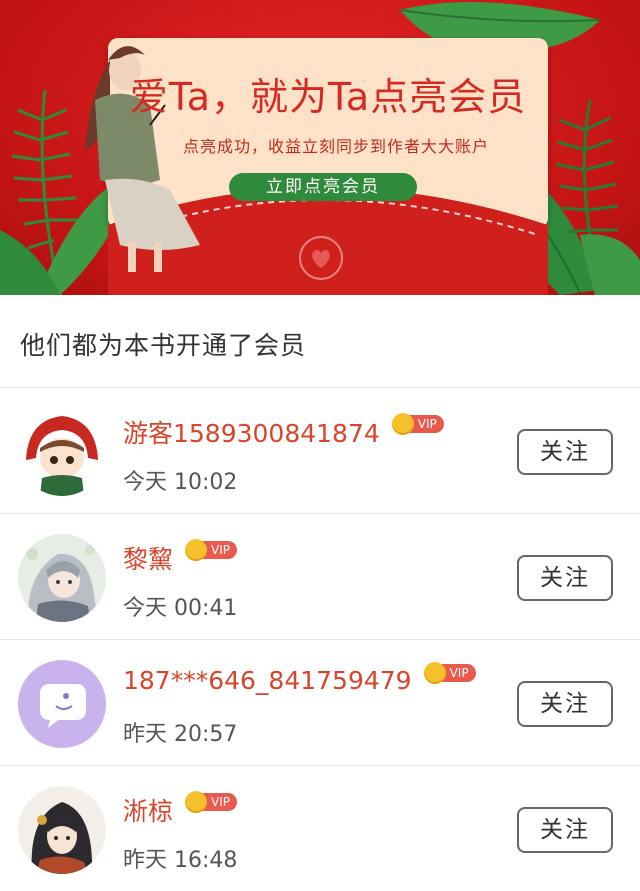  What do you see at coordinates (180, 482) in the screenshot?
I see `member-time: 今天 10:02` at bounding box center [180, 482].